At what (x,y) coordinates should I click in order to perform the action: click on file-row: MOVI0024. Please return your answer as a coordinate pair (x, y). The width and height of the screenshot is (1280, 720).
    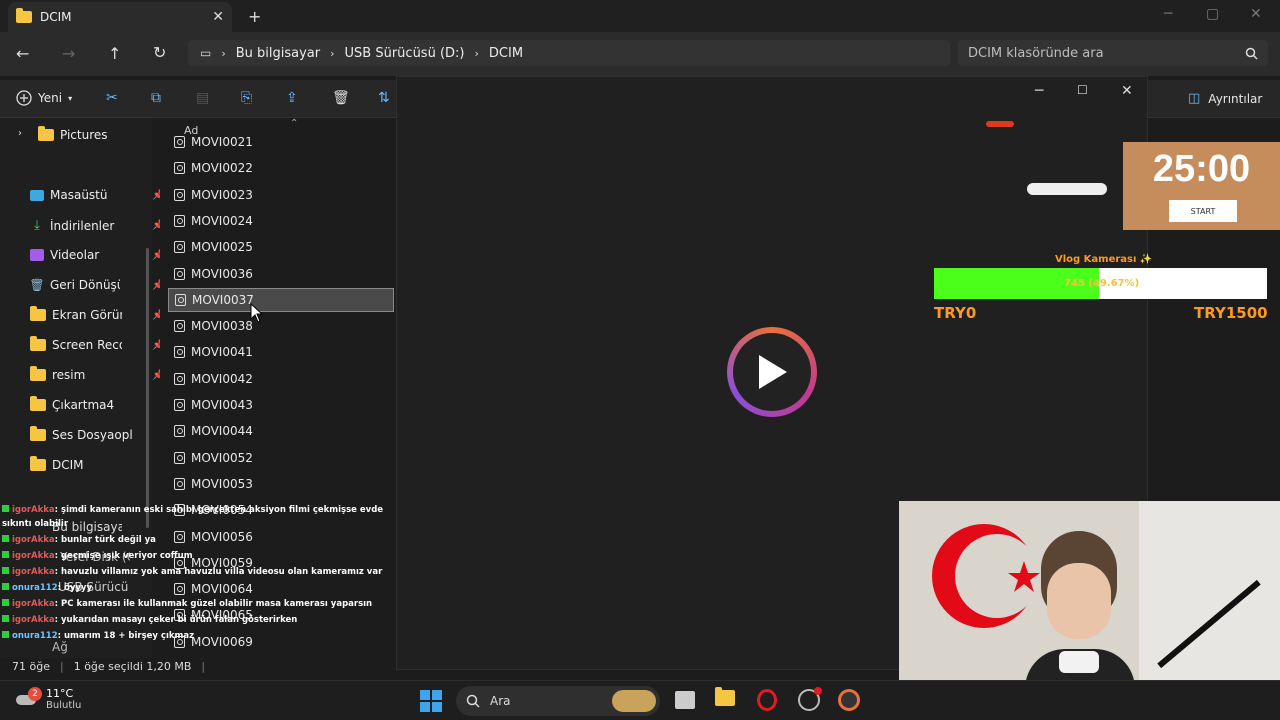
    Looking at the image, I should click on (281, 221).